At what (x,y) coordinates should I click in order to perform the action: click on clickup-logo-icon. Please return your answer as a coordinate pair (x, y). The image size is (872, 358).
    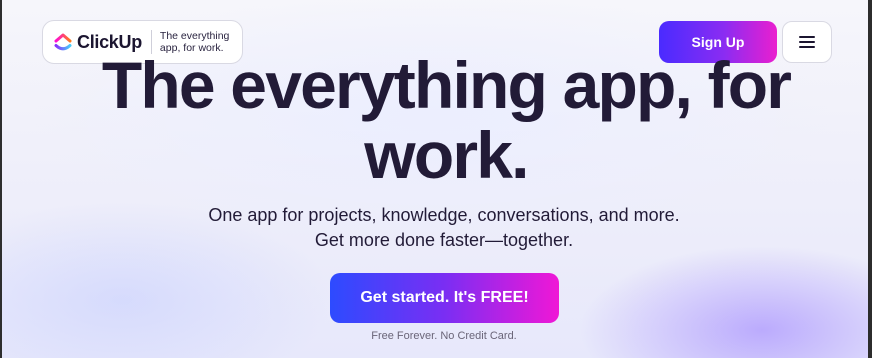
    Looking at the image, I should click on (63, 42).